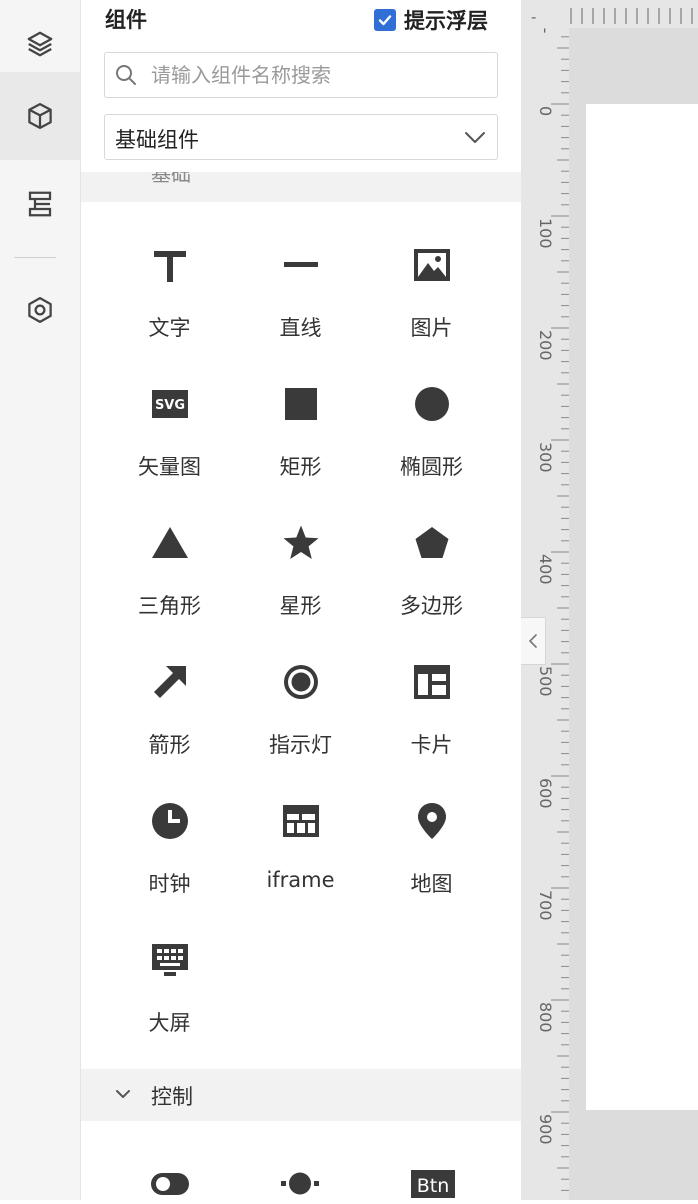  What do you see at coordinates (300, 467) in the screenshot?
I see `component-label: 矩形` at bounding box center [300, 467].